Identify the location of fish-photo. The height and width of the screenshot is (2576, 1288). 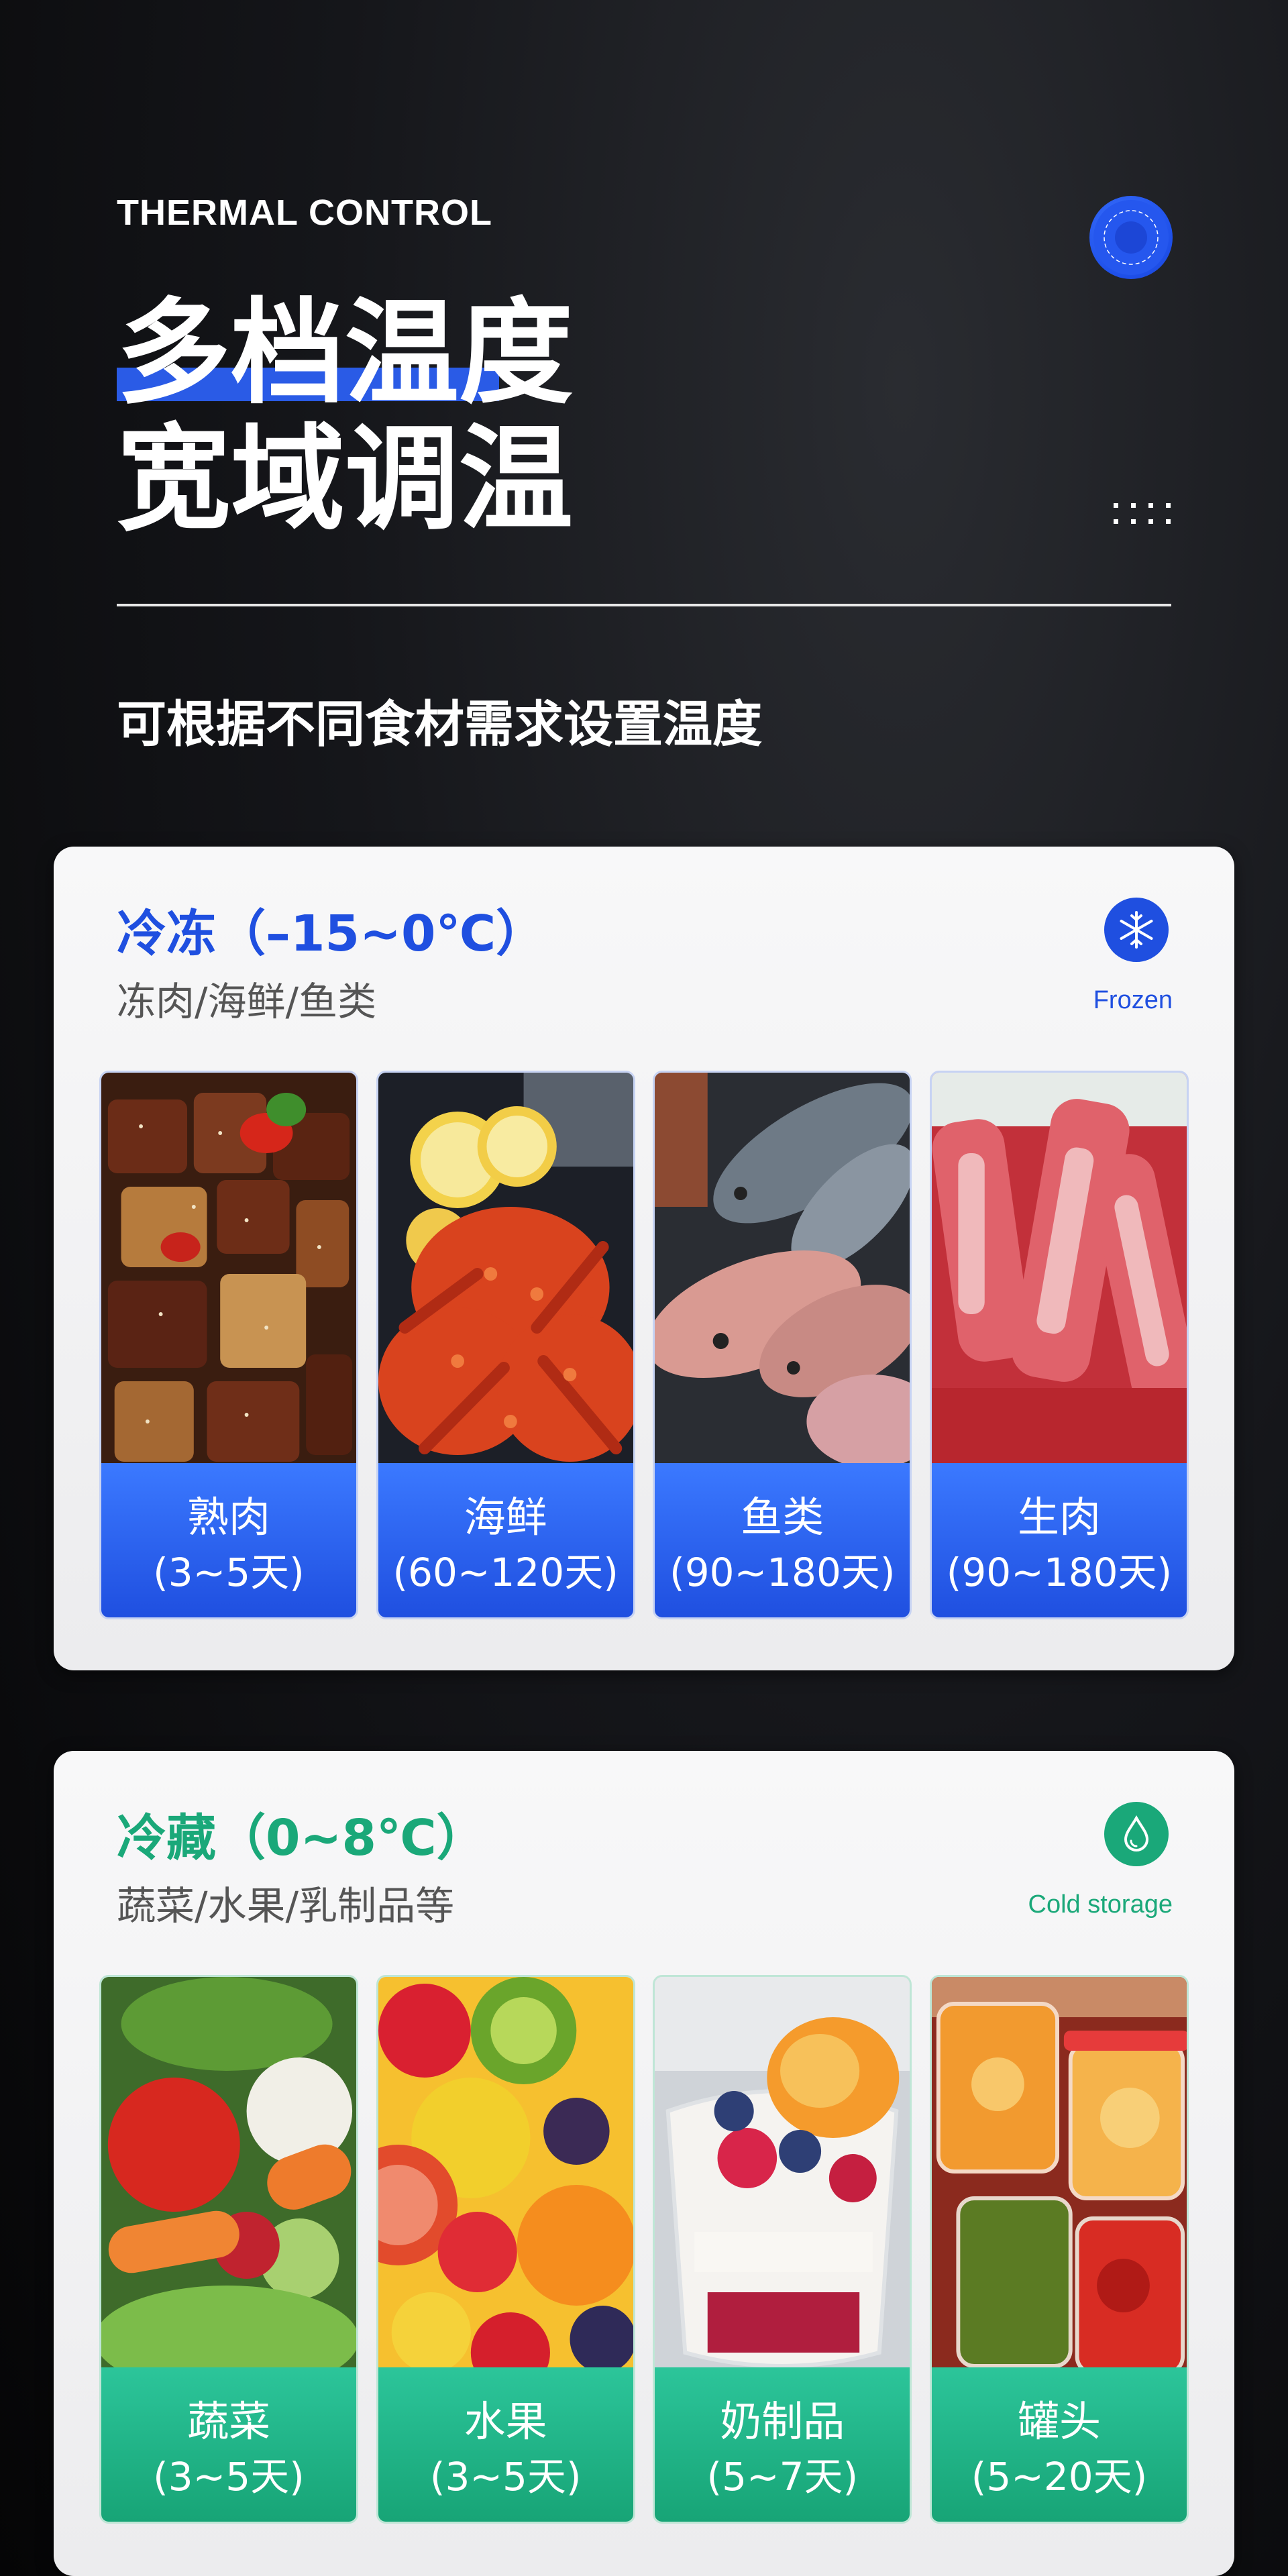
(782, 1274).